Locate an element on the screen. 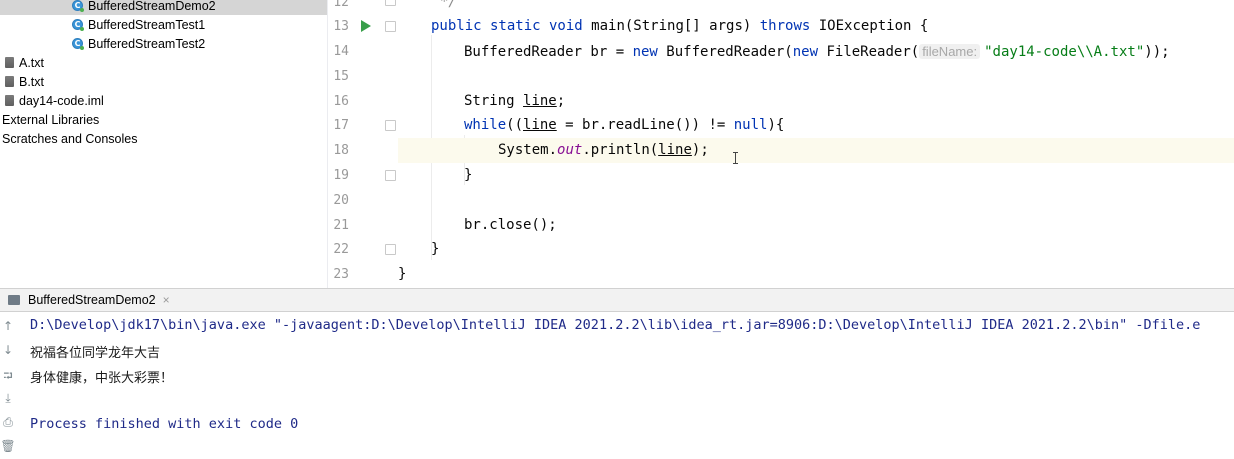  tree-item-bufferedstreamtest2: C BufferedStreamTest2 is located at coordinates (163, 43).